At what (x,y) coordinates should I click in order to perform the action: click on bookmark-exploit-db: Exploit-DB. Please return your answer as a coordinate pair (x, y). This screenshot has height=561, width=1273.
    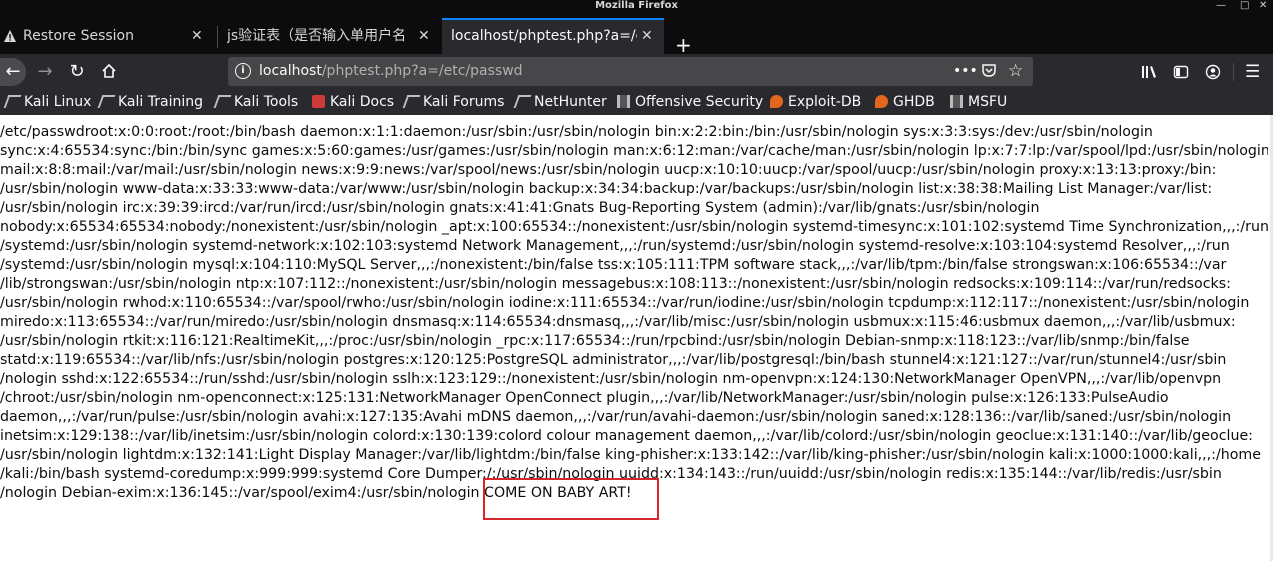
    Looking at the image, I should click on (815, 102).